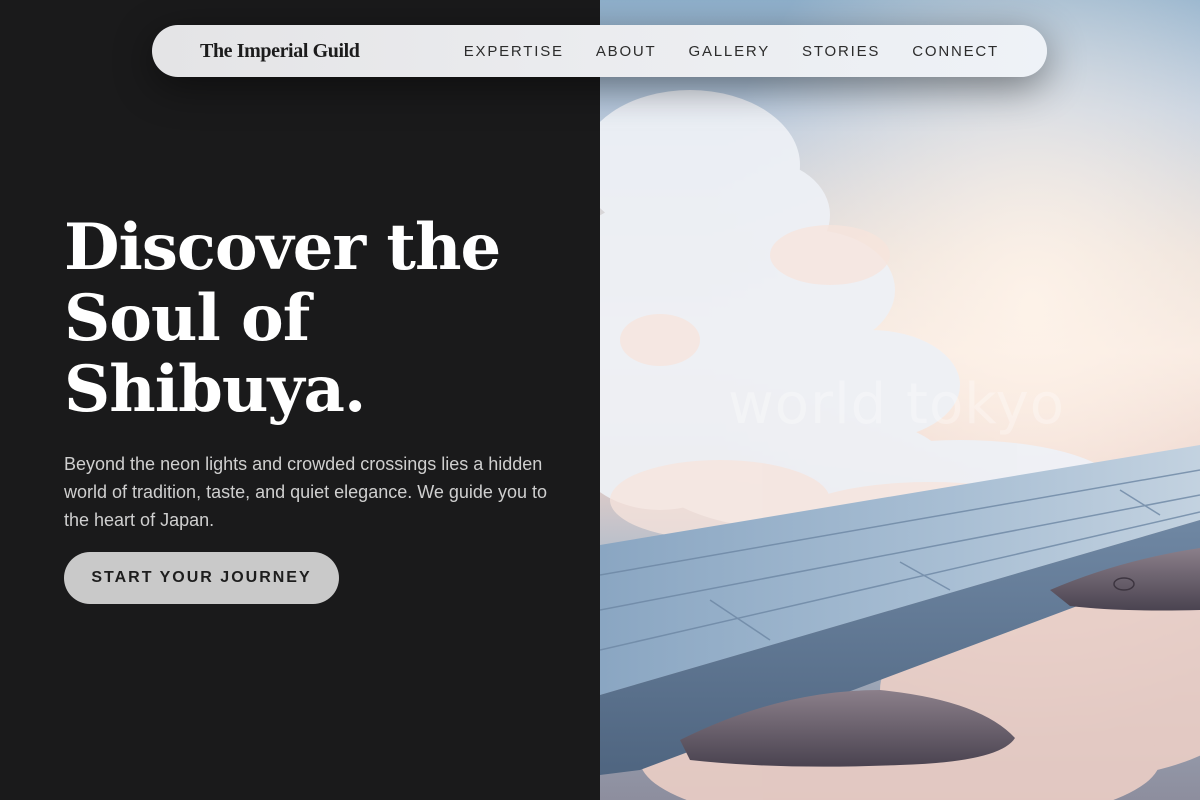 The width and height of the screenshot is (1200, 800). I want to click on nav-link-about: ABOUT, so click(626, 51).